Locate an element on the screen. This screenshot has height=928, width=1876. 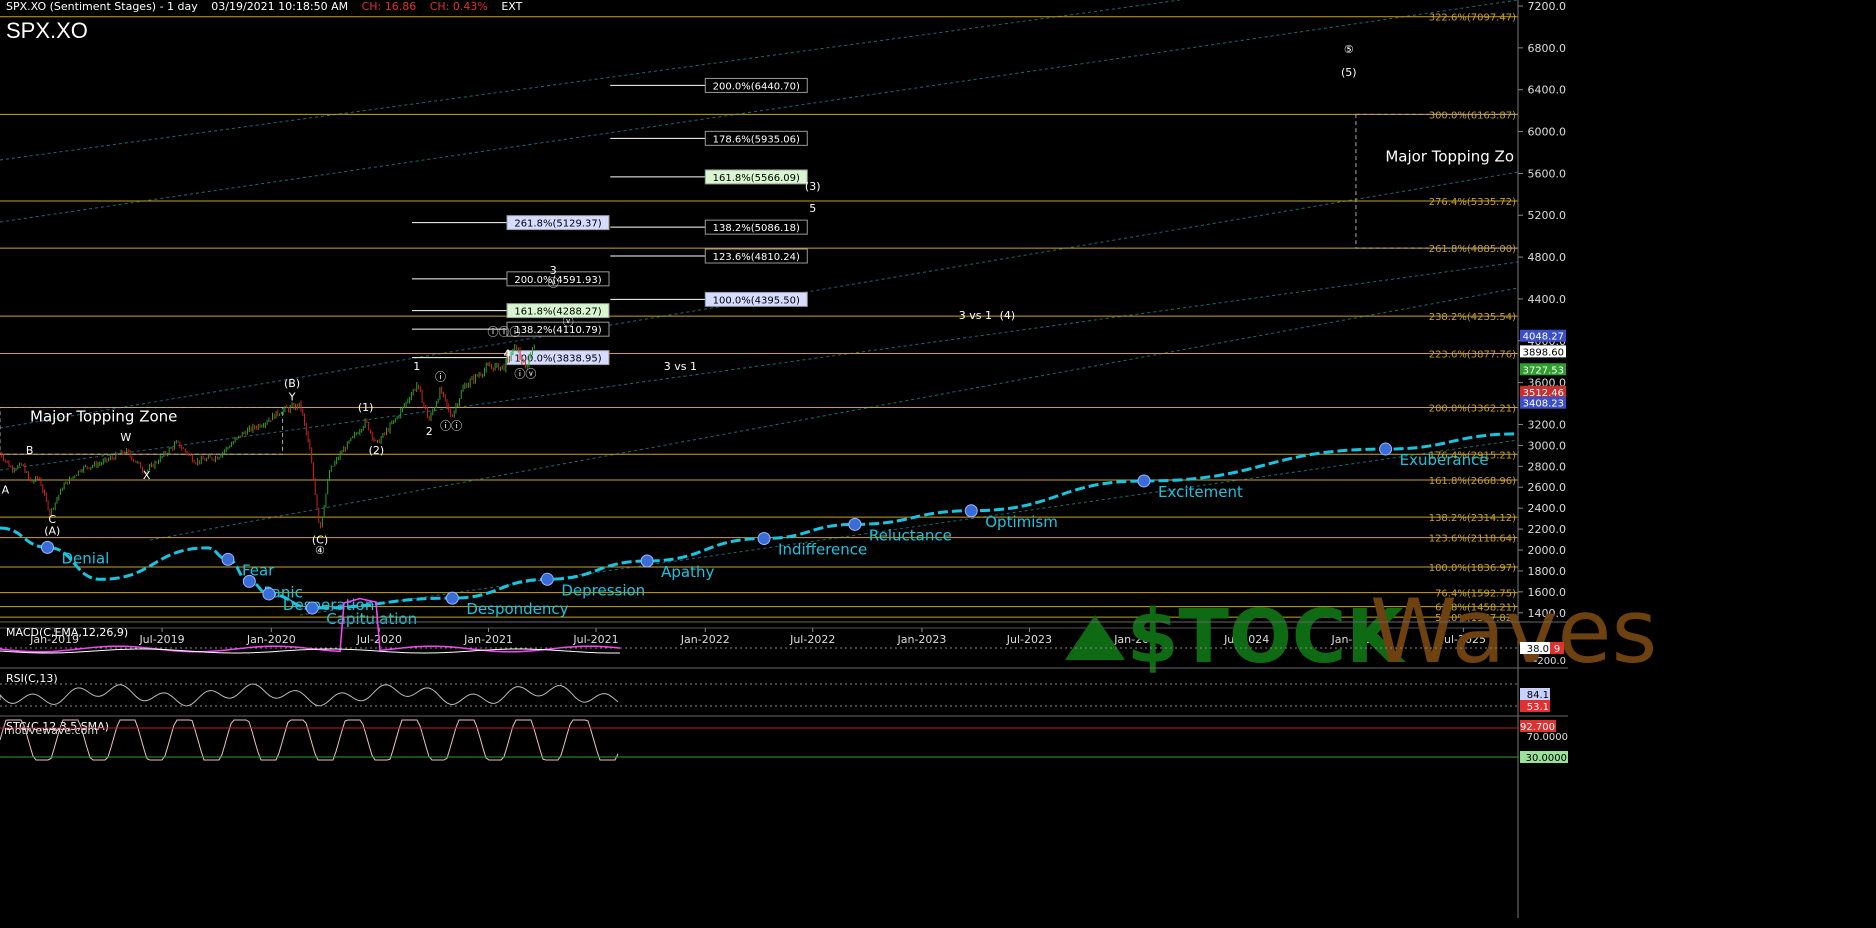
price-marker-label: 3898.60 is located at coordinates (1543, 352).